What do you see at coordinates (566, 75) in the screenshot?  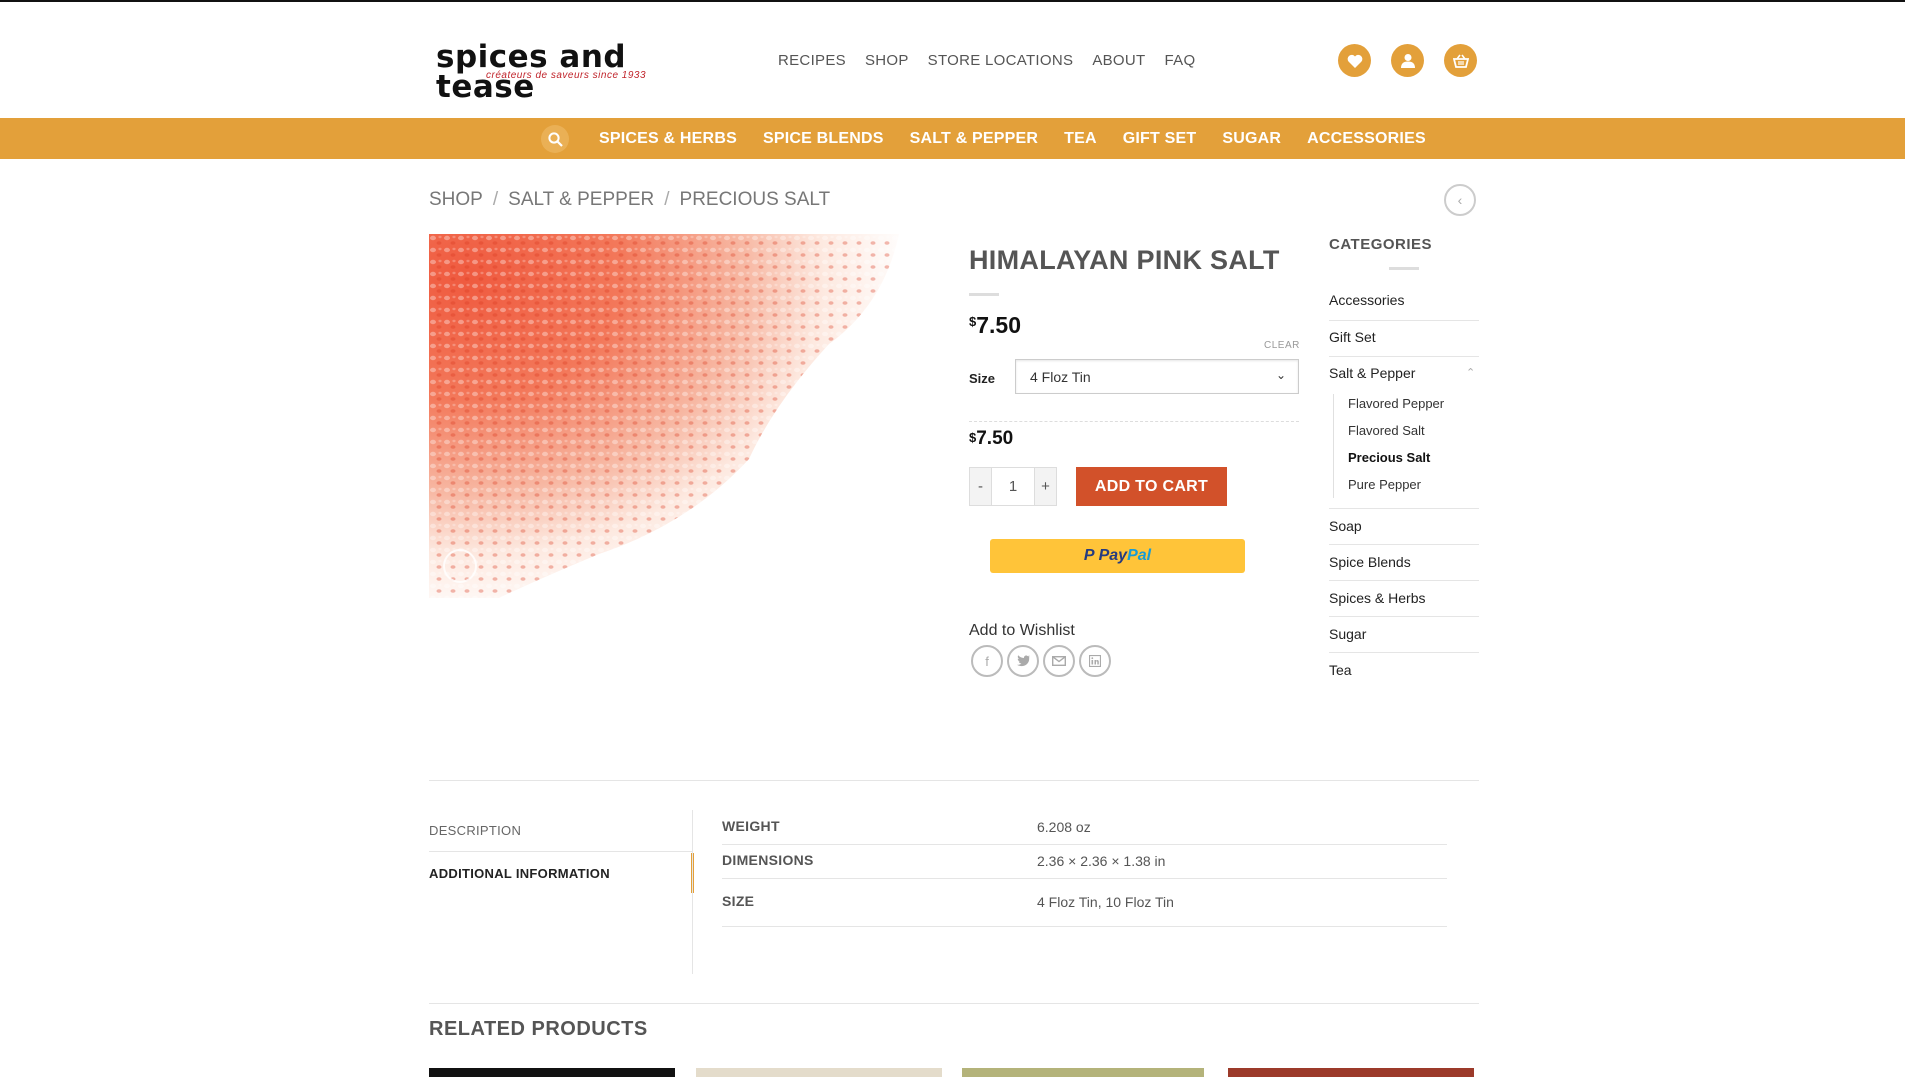 I see `logo-tagline: créateurs de saveurs since 1933` at bounding box center [566, 75].